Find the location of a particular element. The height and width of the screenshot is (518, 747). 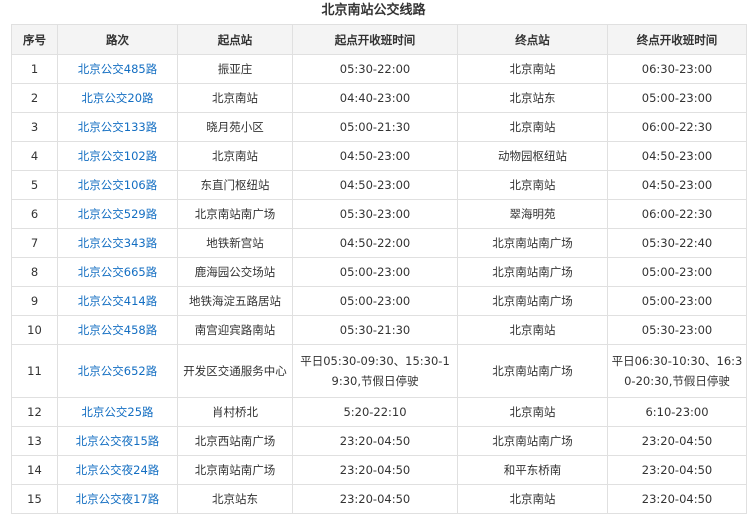

route-link: 北京公交106路 is located at coordinates (117, 185).